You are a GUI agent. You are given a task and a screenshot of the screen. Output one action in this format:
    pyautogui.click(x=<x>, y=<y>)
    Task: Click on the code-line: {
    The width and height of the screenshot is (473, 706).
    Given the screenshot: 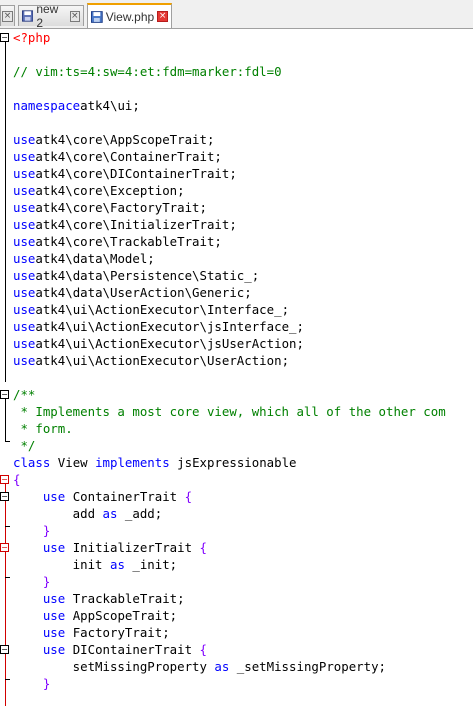 What is the action you would take?
    pyautogui.click(x=243, y=479)
    